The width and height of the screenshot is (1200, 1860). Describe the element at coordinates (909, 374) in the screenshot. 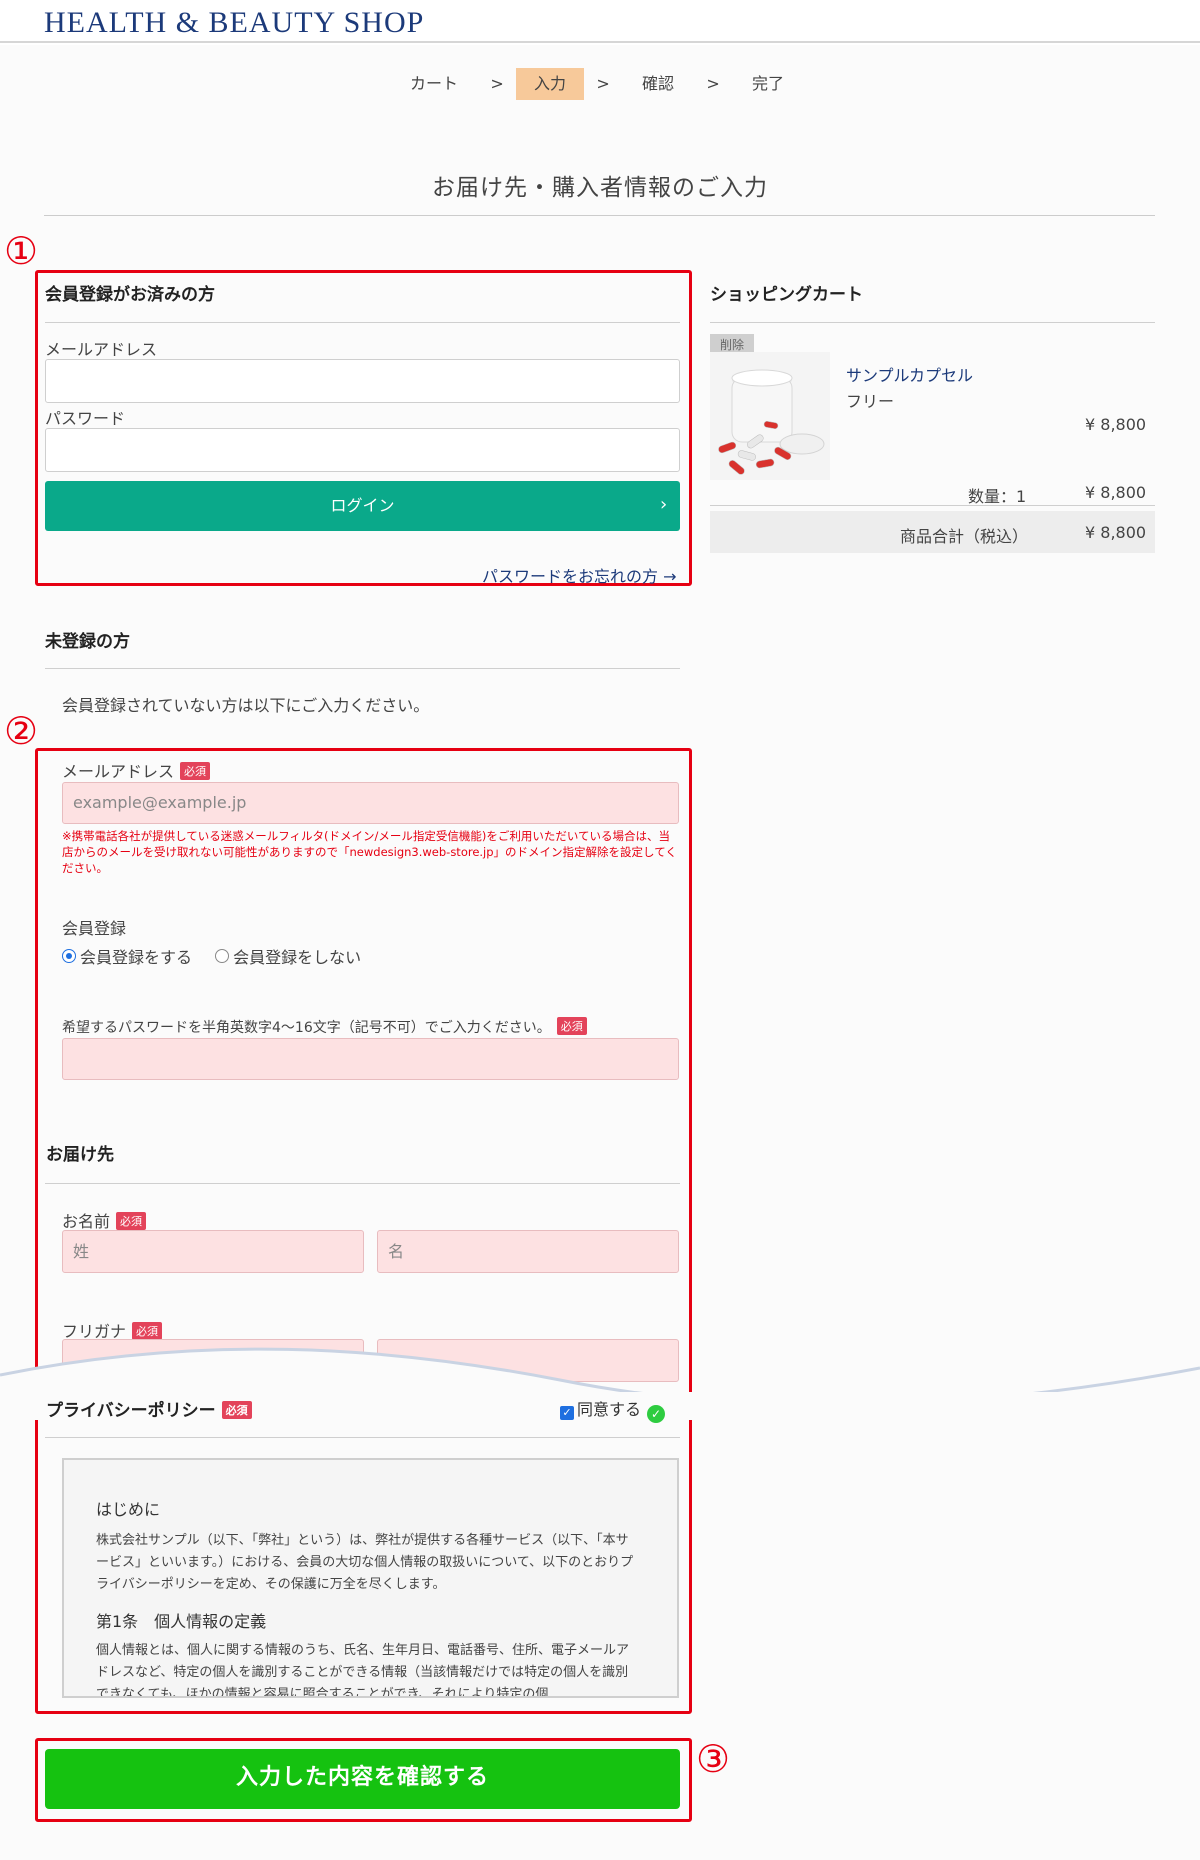

I see `cart-item-name: サンプルカプセル` at that location.